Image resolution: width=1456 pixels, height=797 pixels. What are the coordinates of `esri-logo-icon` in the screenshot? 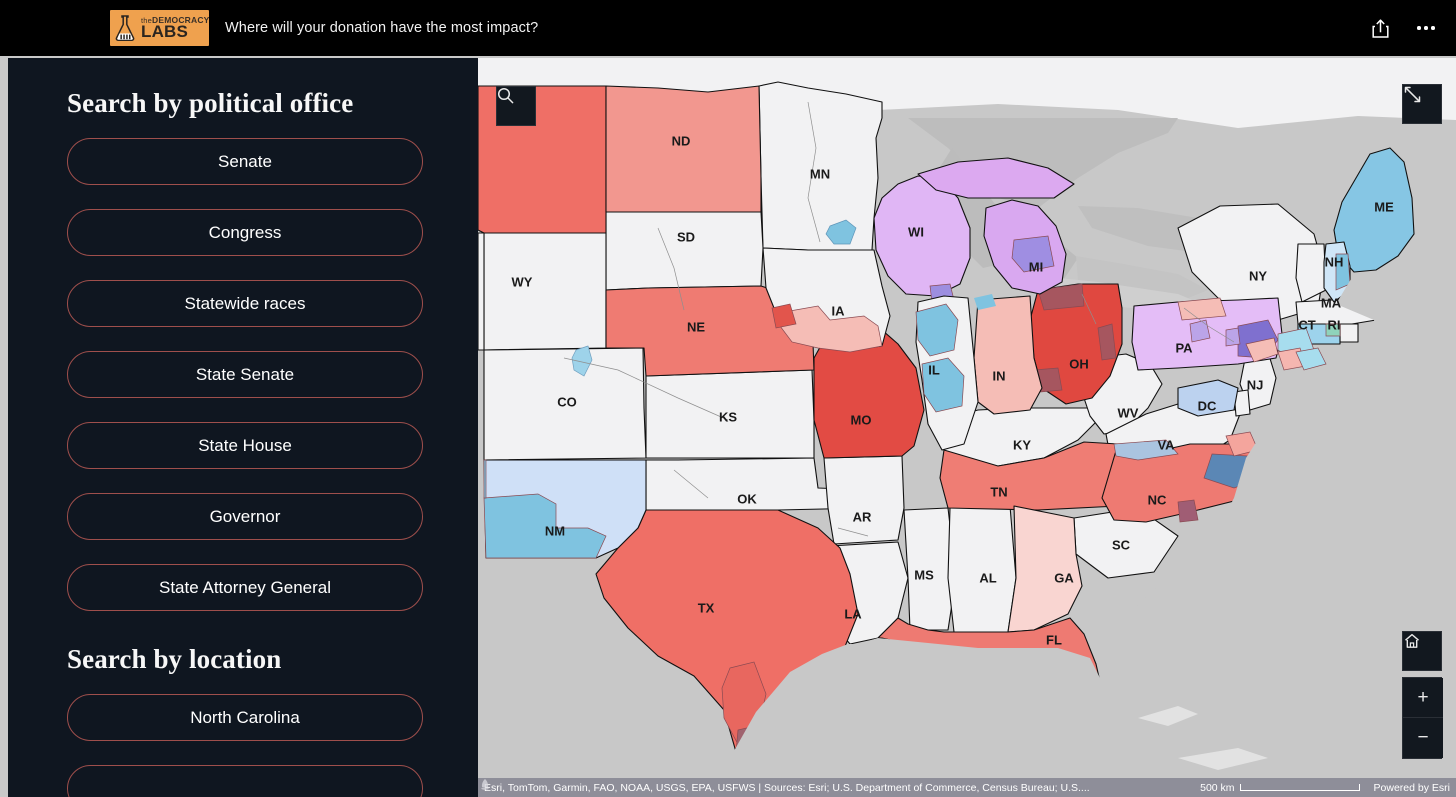 It's located at (835, 787).